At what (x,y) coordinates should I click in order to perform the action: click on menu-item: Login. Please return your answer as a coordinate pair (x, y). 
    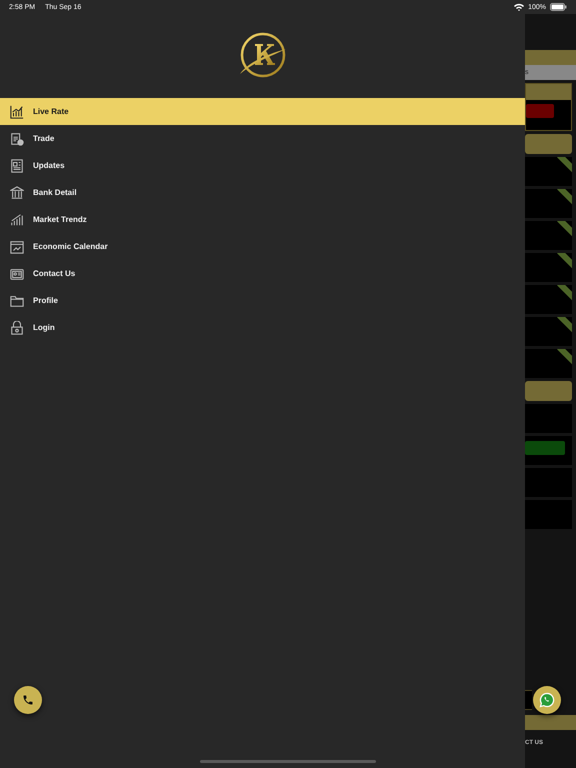
    Looking at the image, I should click on (262, 327).